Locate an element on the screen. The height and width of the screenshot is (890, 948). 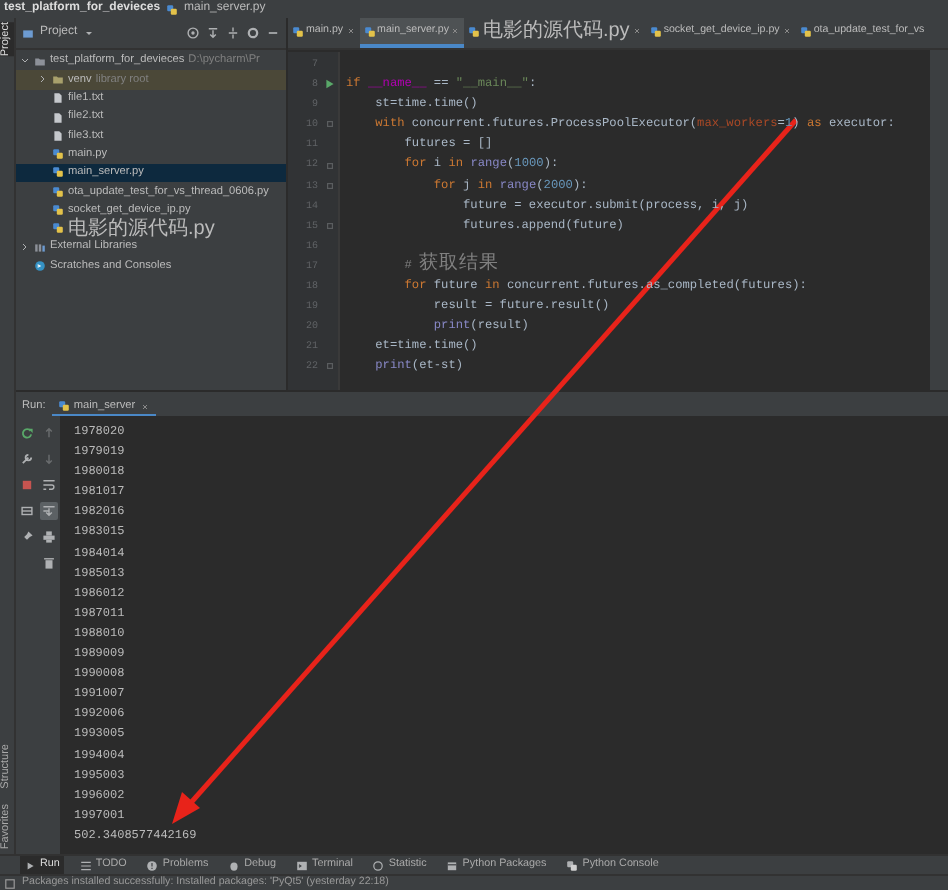
python-console-icon is located at coordinates (572, 865).